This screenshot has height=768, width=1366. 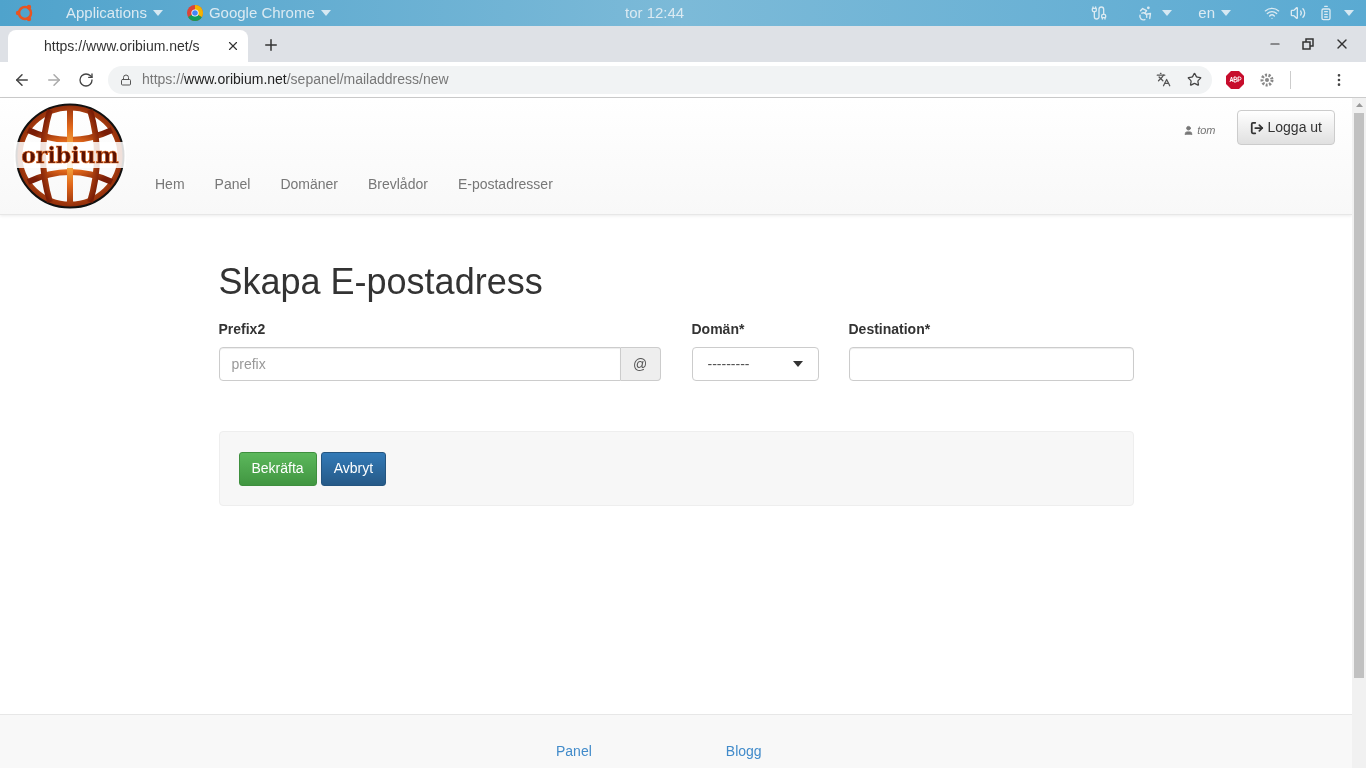 What do you see at coordinates (640, 364) in the screenshot?
I see `at-addon: @` at bounding box center [640, 364].